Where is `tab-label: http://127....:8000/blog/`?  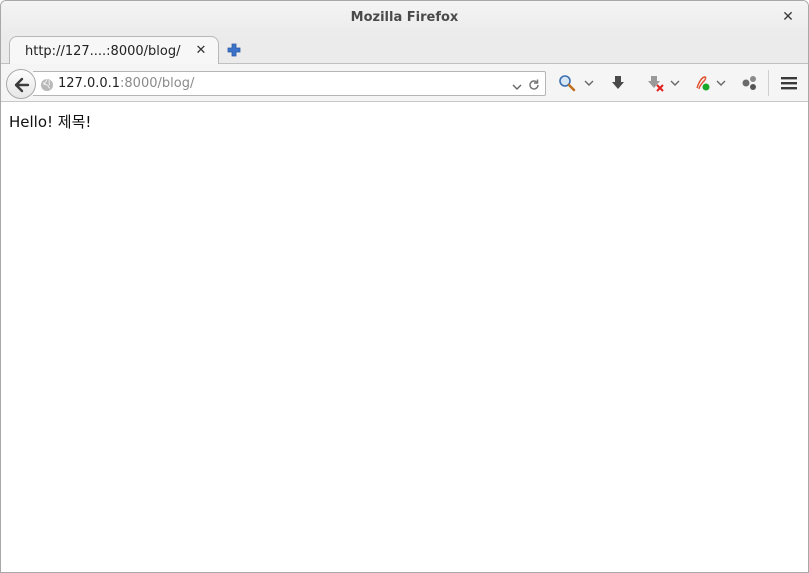 tab-label: http://127....:8000/blog/ is located at coordinates (103, 51).